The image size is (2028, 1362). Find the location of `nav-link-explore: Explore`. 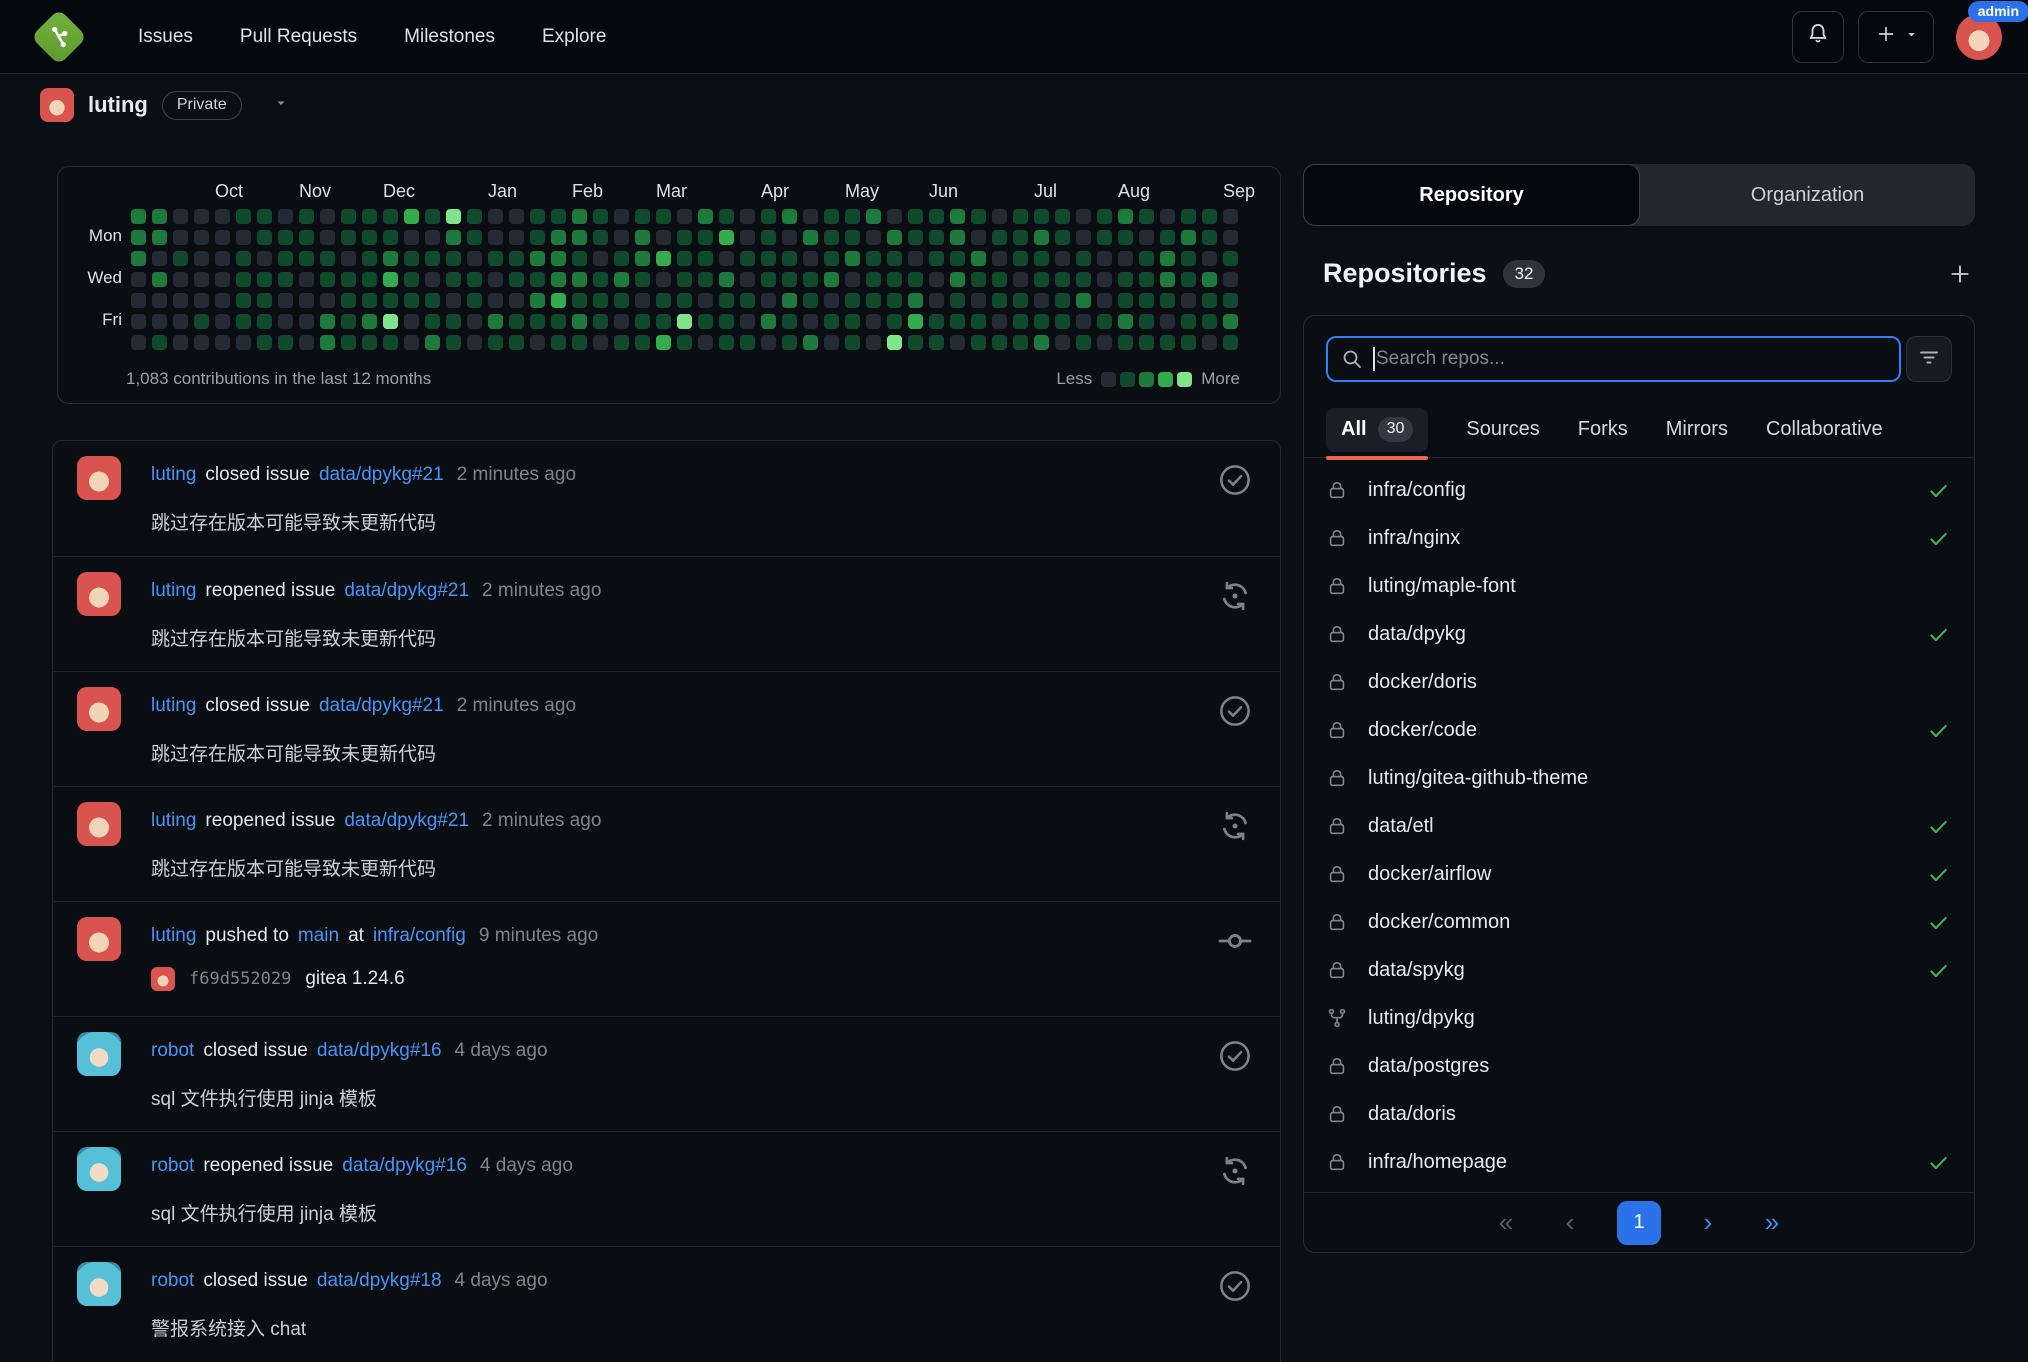

nav-link-explore: Explore is located at coordinates (574, 37).